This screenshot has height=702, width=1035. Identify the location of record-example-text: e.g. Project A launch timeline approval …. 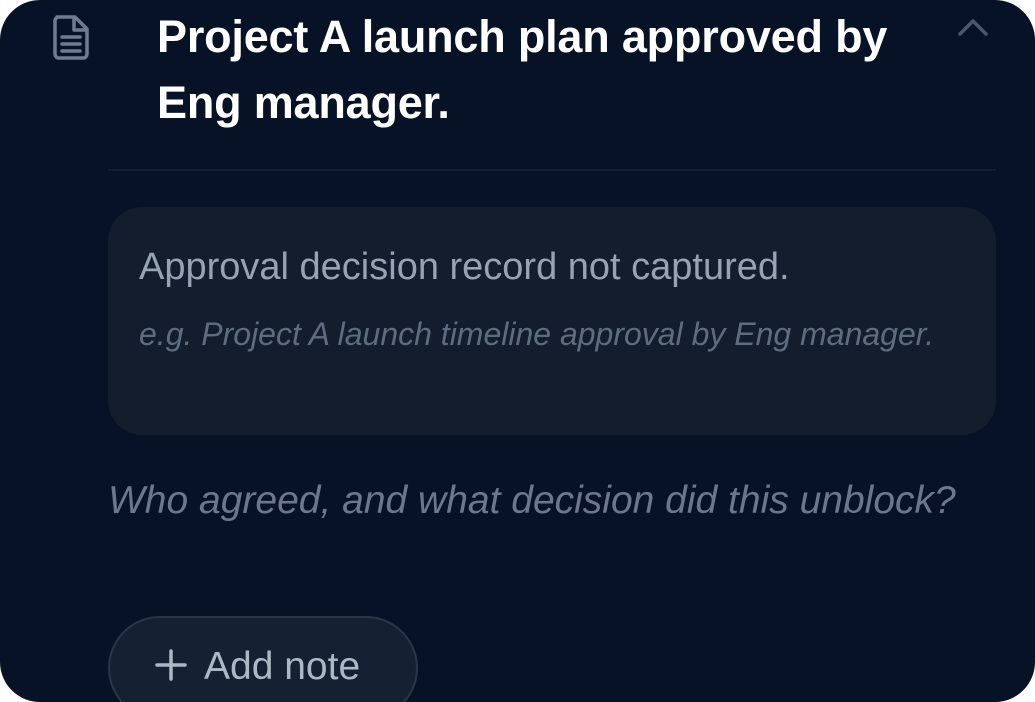
(537, 334).